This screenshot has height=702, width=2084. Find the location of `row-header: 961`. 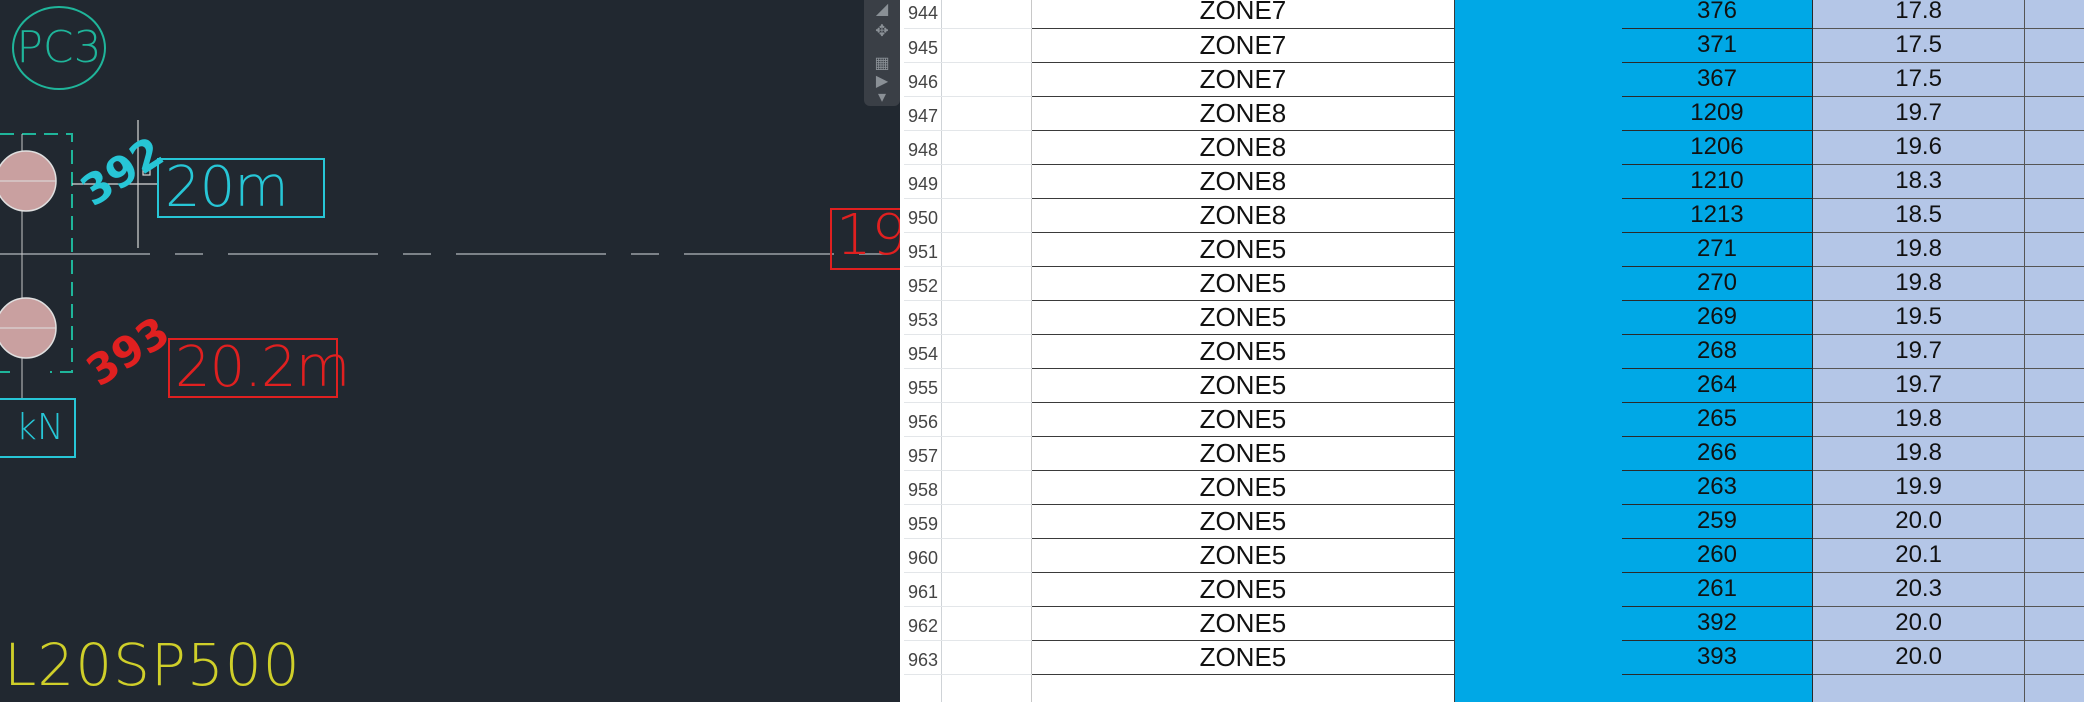

row-header: 961 is located at coordinates (923, 589).